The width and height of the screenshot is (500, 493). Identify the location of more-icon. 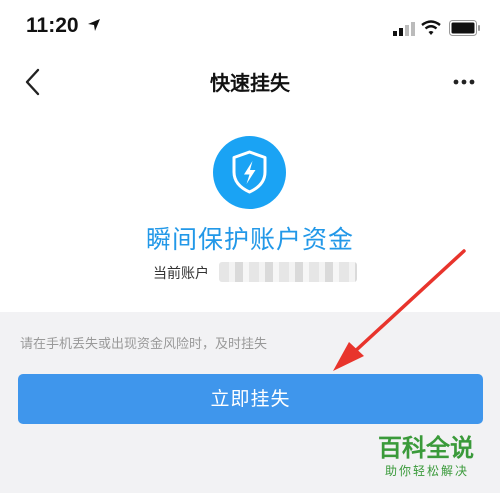
(464, 82).